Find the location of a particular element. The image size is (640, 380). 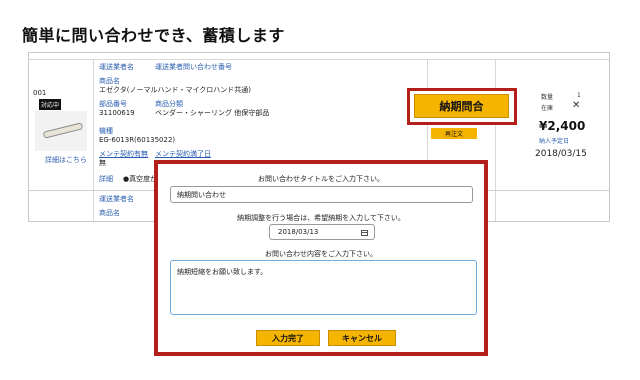

eta-label: 納入予定日 is located at coordinates (554, 141).